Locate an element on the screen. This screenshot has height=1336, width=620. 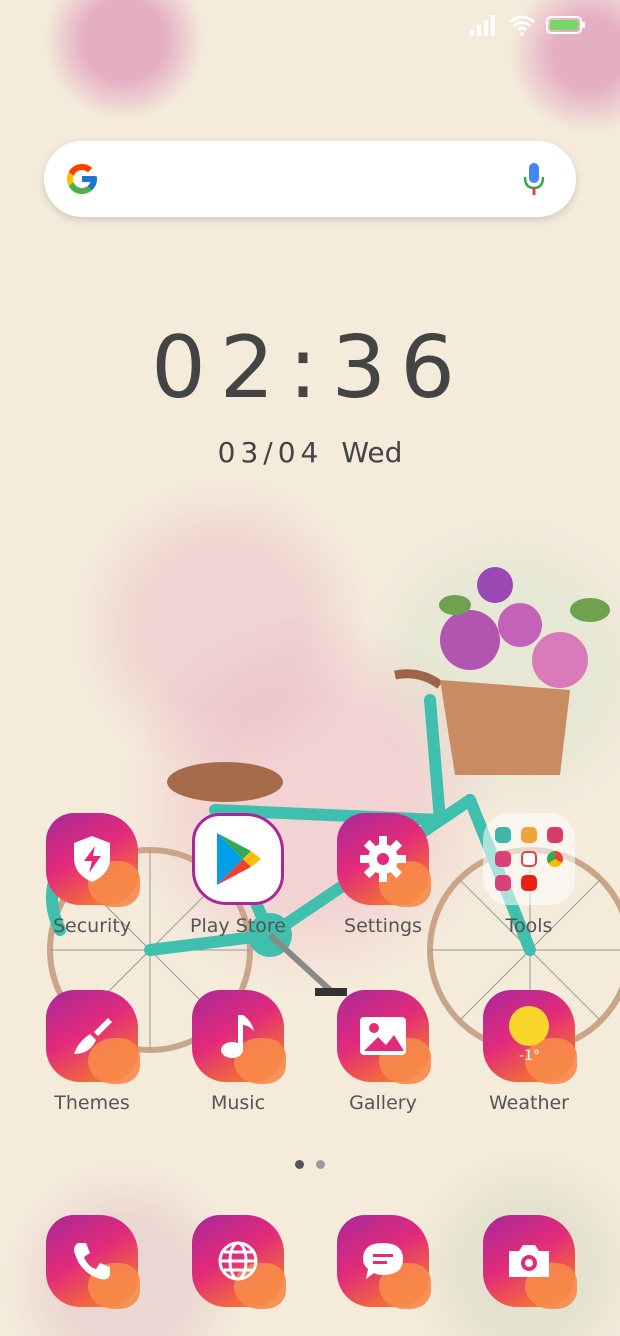
weather-temp: -1° is located at coordinates (529, 1056).